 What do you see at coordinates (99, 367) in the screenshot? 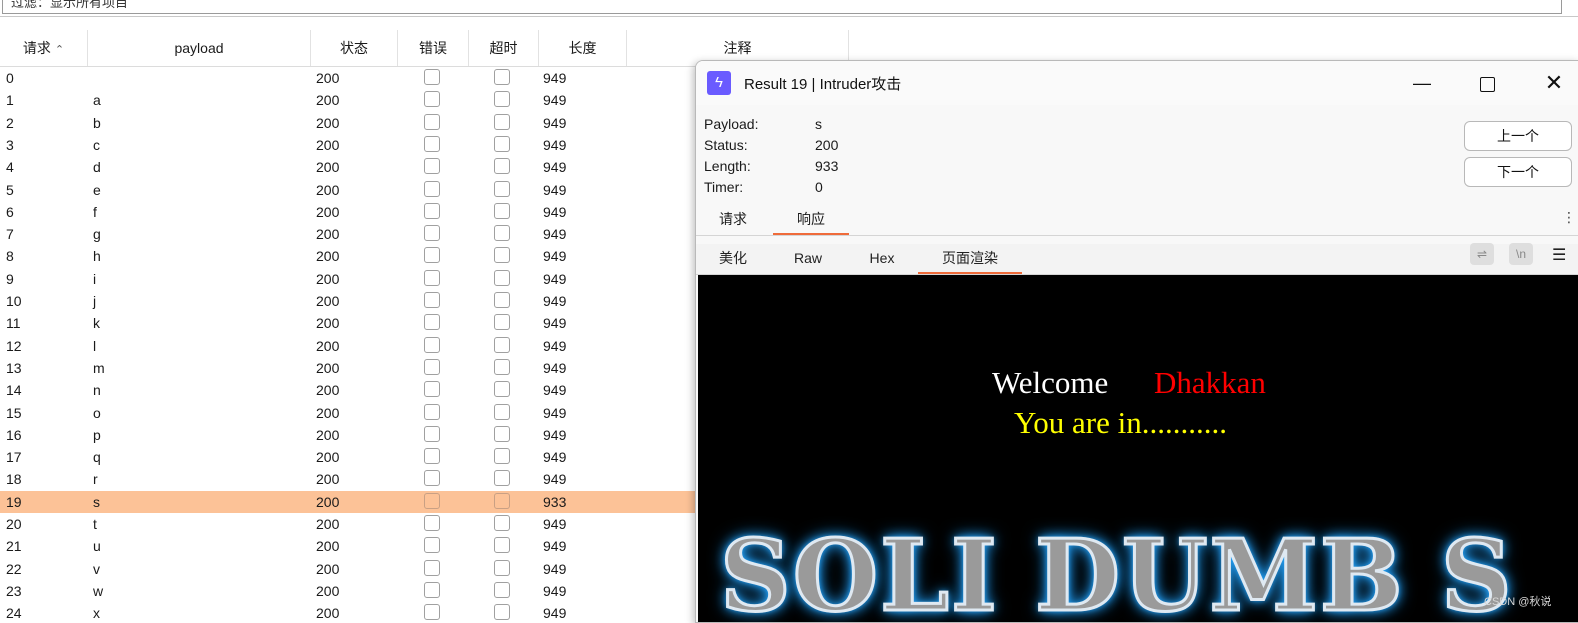
I see `cell-payload: m` at bounding box center [99, 367].